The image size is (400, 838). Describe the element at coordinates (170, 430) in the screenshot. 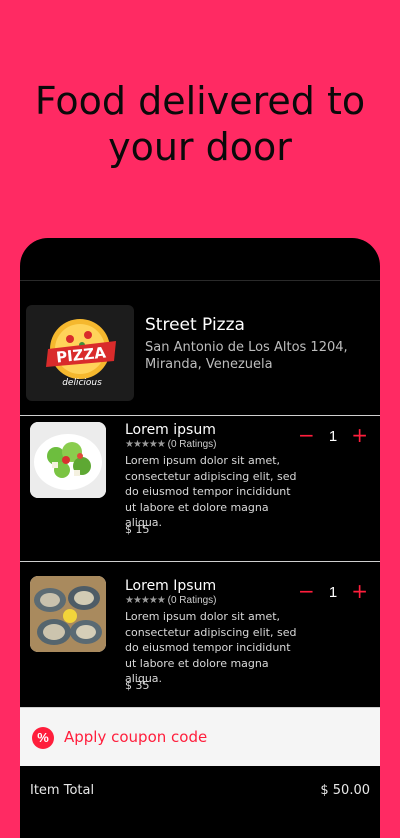

I see `item-title: Lorem ipsum` at that location.